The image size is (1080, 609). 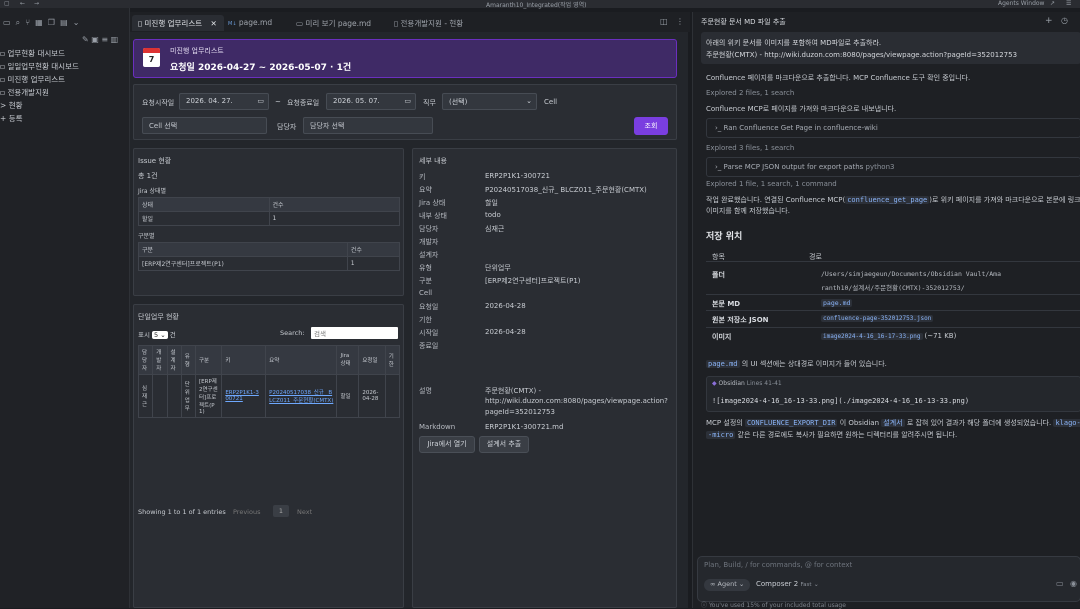 I want to click on sidebar-item-register: + 등록, so click(x=11, y=118).